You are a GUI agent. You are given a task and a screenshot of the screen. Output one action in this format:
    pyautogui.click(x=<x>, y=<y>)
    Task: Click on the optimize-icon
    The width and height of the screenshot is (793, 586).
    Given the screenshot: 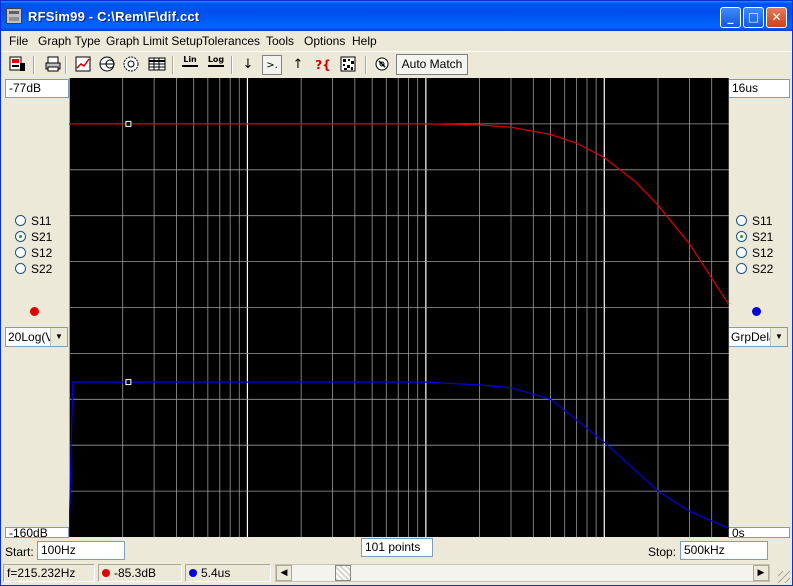 What is the action you would take?
    pyautogui.click(x=348, y=65)
    